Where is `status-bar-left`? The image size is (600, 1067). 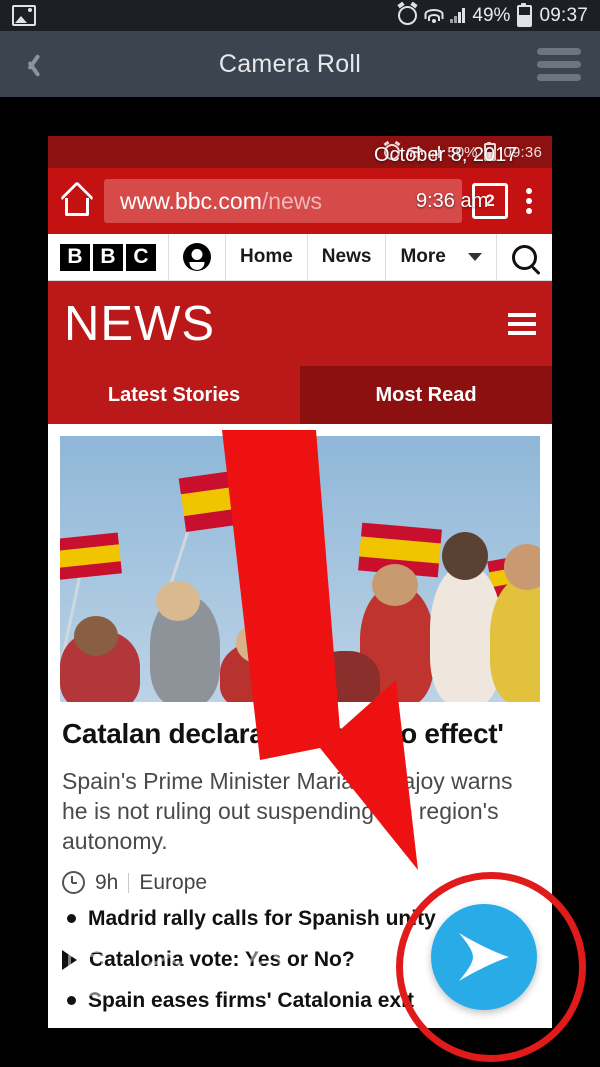 status-bar-left is located at coordinates (24, 15).